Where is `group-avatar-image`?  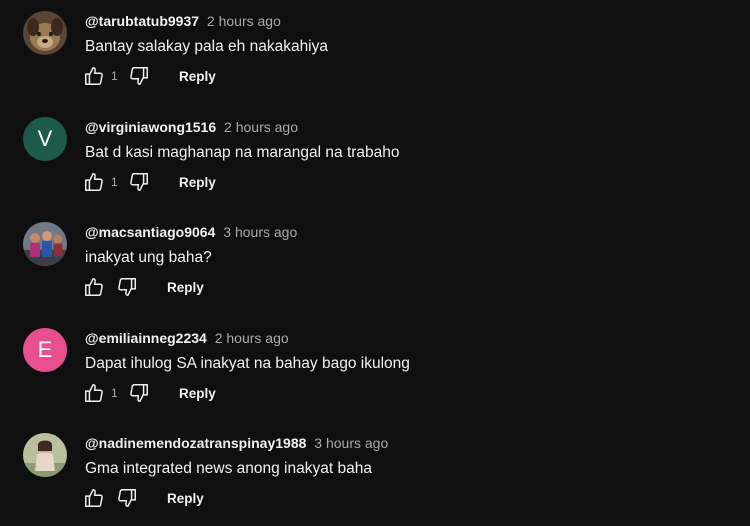 group-avatar-image is located at coordinates (45, 244).